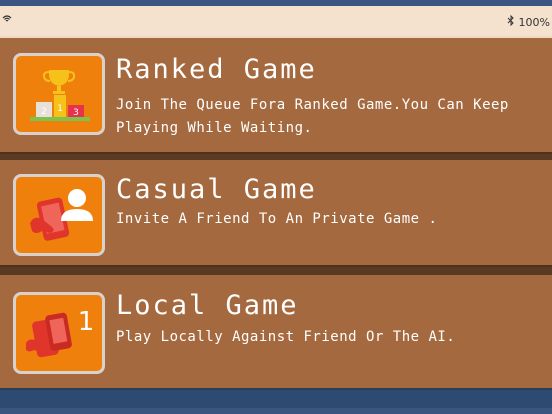 The width and height of the screenshot is (552, 414). I want to click on podium-first-label: 1, so click(60, 109).